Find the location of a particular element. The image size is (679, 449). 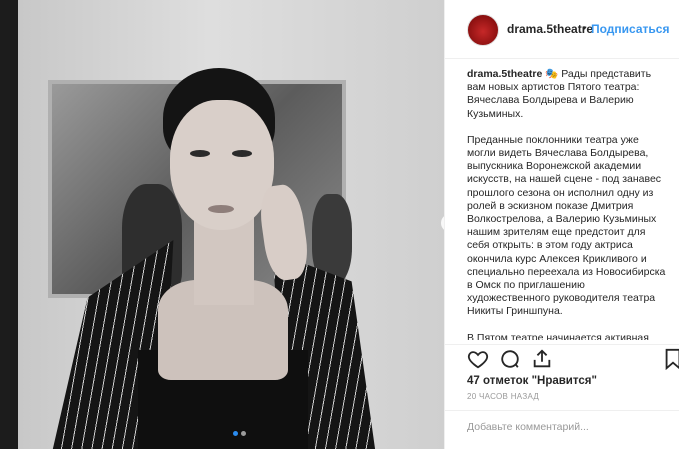

heart-icon is located at coordinates (478, 359).